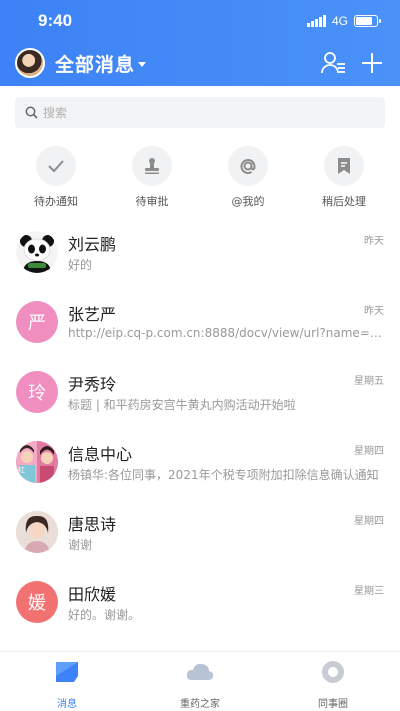  I want to click on network-label: 4G, so click(339, 21).